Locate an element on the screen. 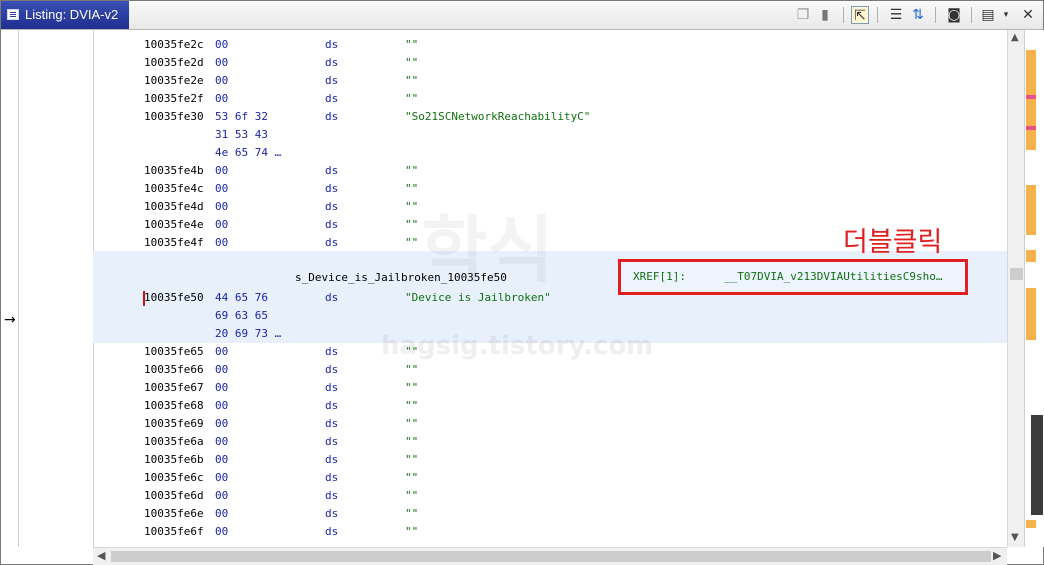 This screenshot has width=1044, height=565. hscroll-thumb is located at coordinates (551, 556).